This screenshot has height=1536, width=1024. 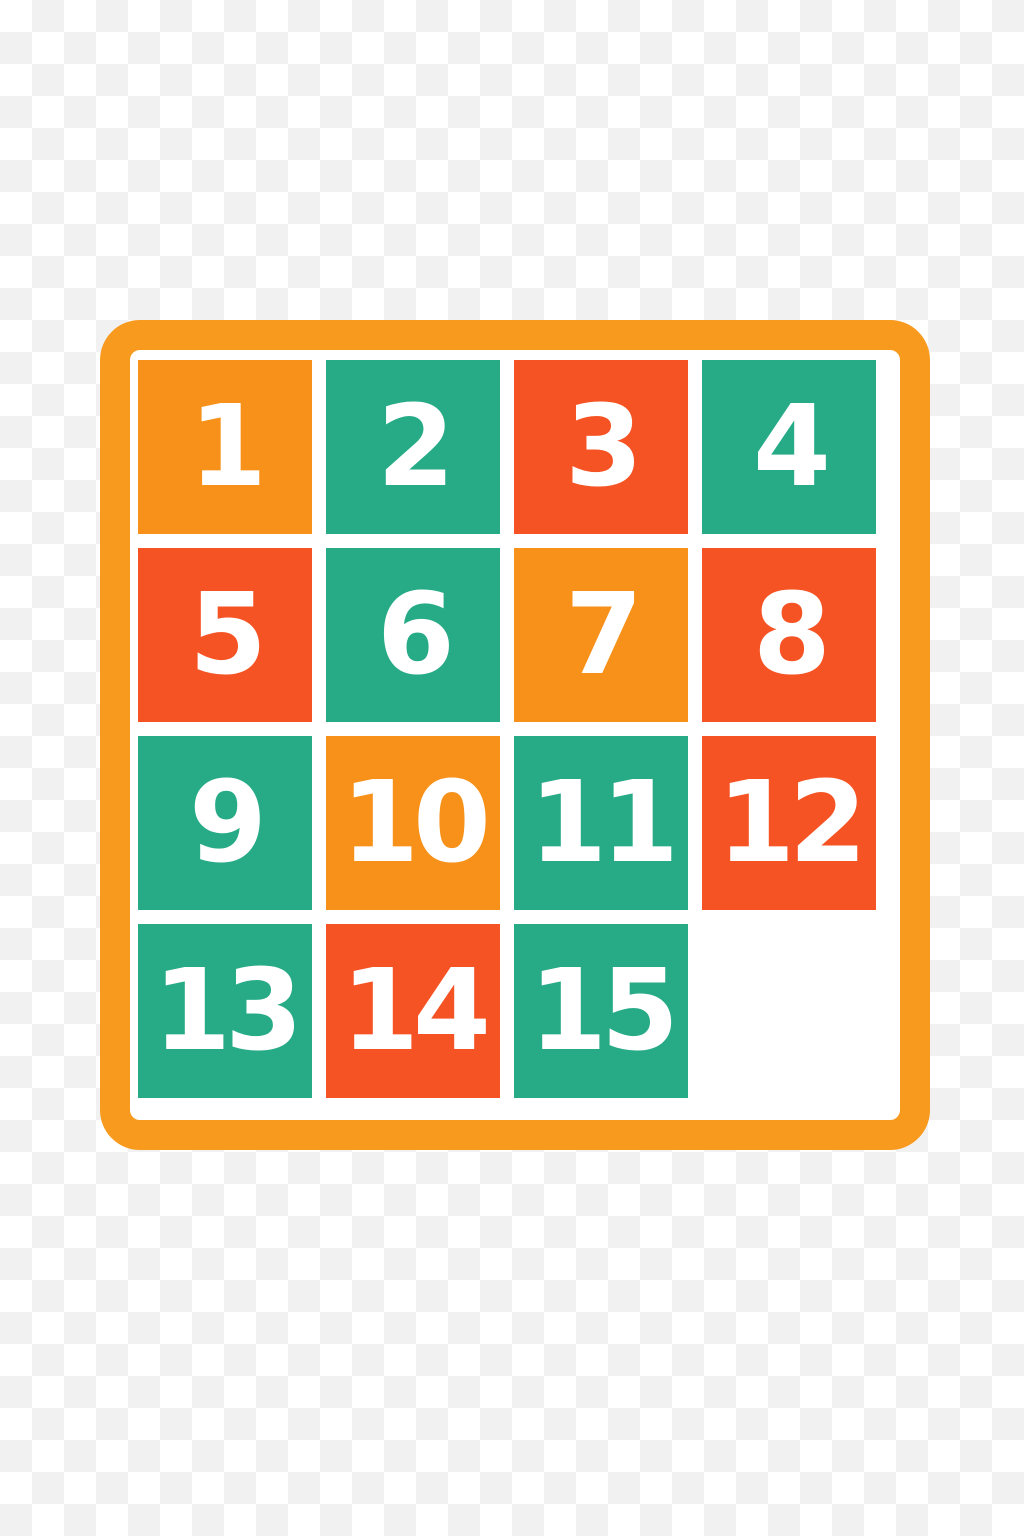 What do you see at coordinates (416, 1011) in the screenshot?
I see `tile-number: 14` at bounding box center [416, 1011].